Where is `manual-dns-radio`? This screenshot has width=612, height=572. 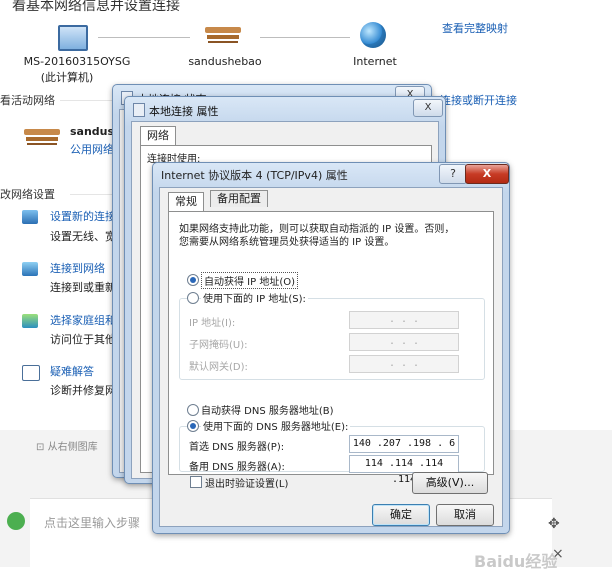
manual-dns-radio is located at coordinates (193, 426).